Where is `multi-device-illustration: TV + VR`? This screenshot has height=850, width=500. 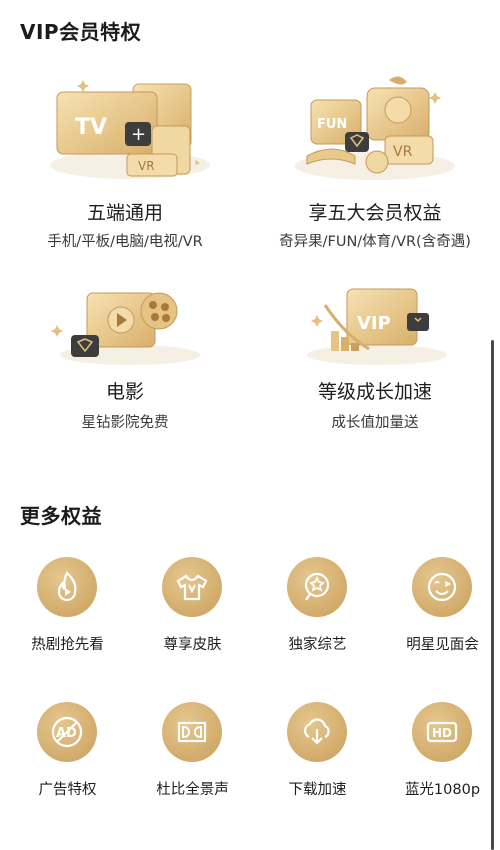 multi-device-illustration: TV + VR is located at coordinates (130, 129).